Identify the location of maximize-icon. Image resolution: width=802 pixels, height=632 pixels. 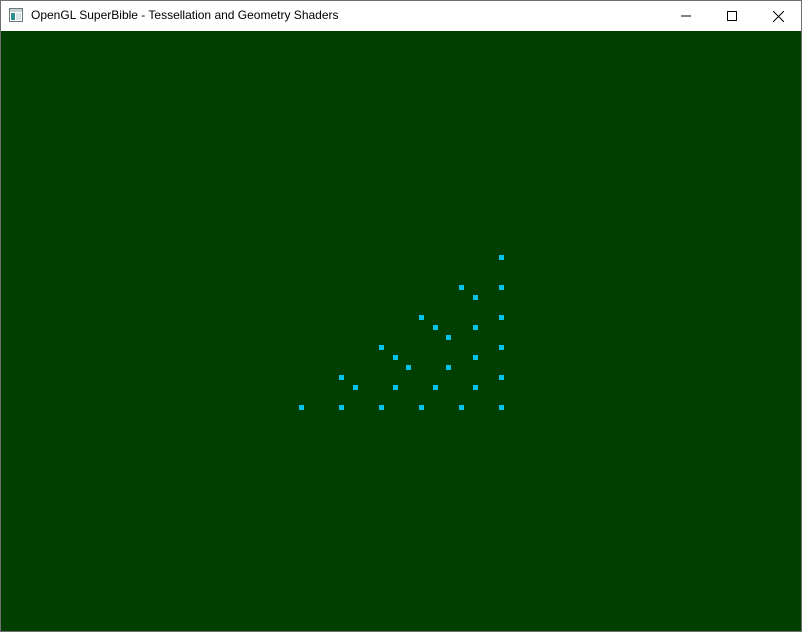
(732, 16).